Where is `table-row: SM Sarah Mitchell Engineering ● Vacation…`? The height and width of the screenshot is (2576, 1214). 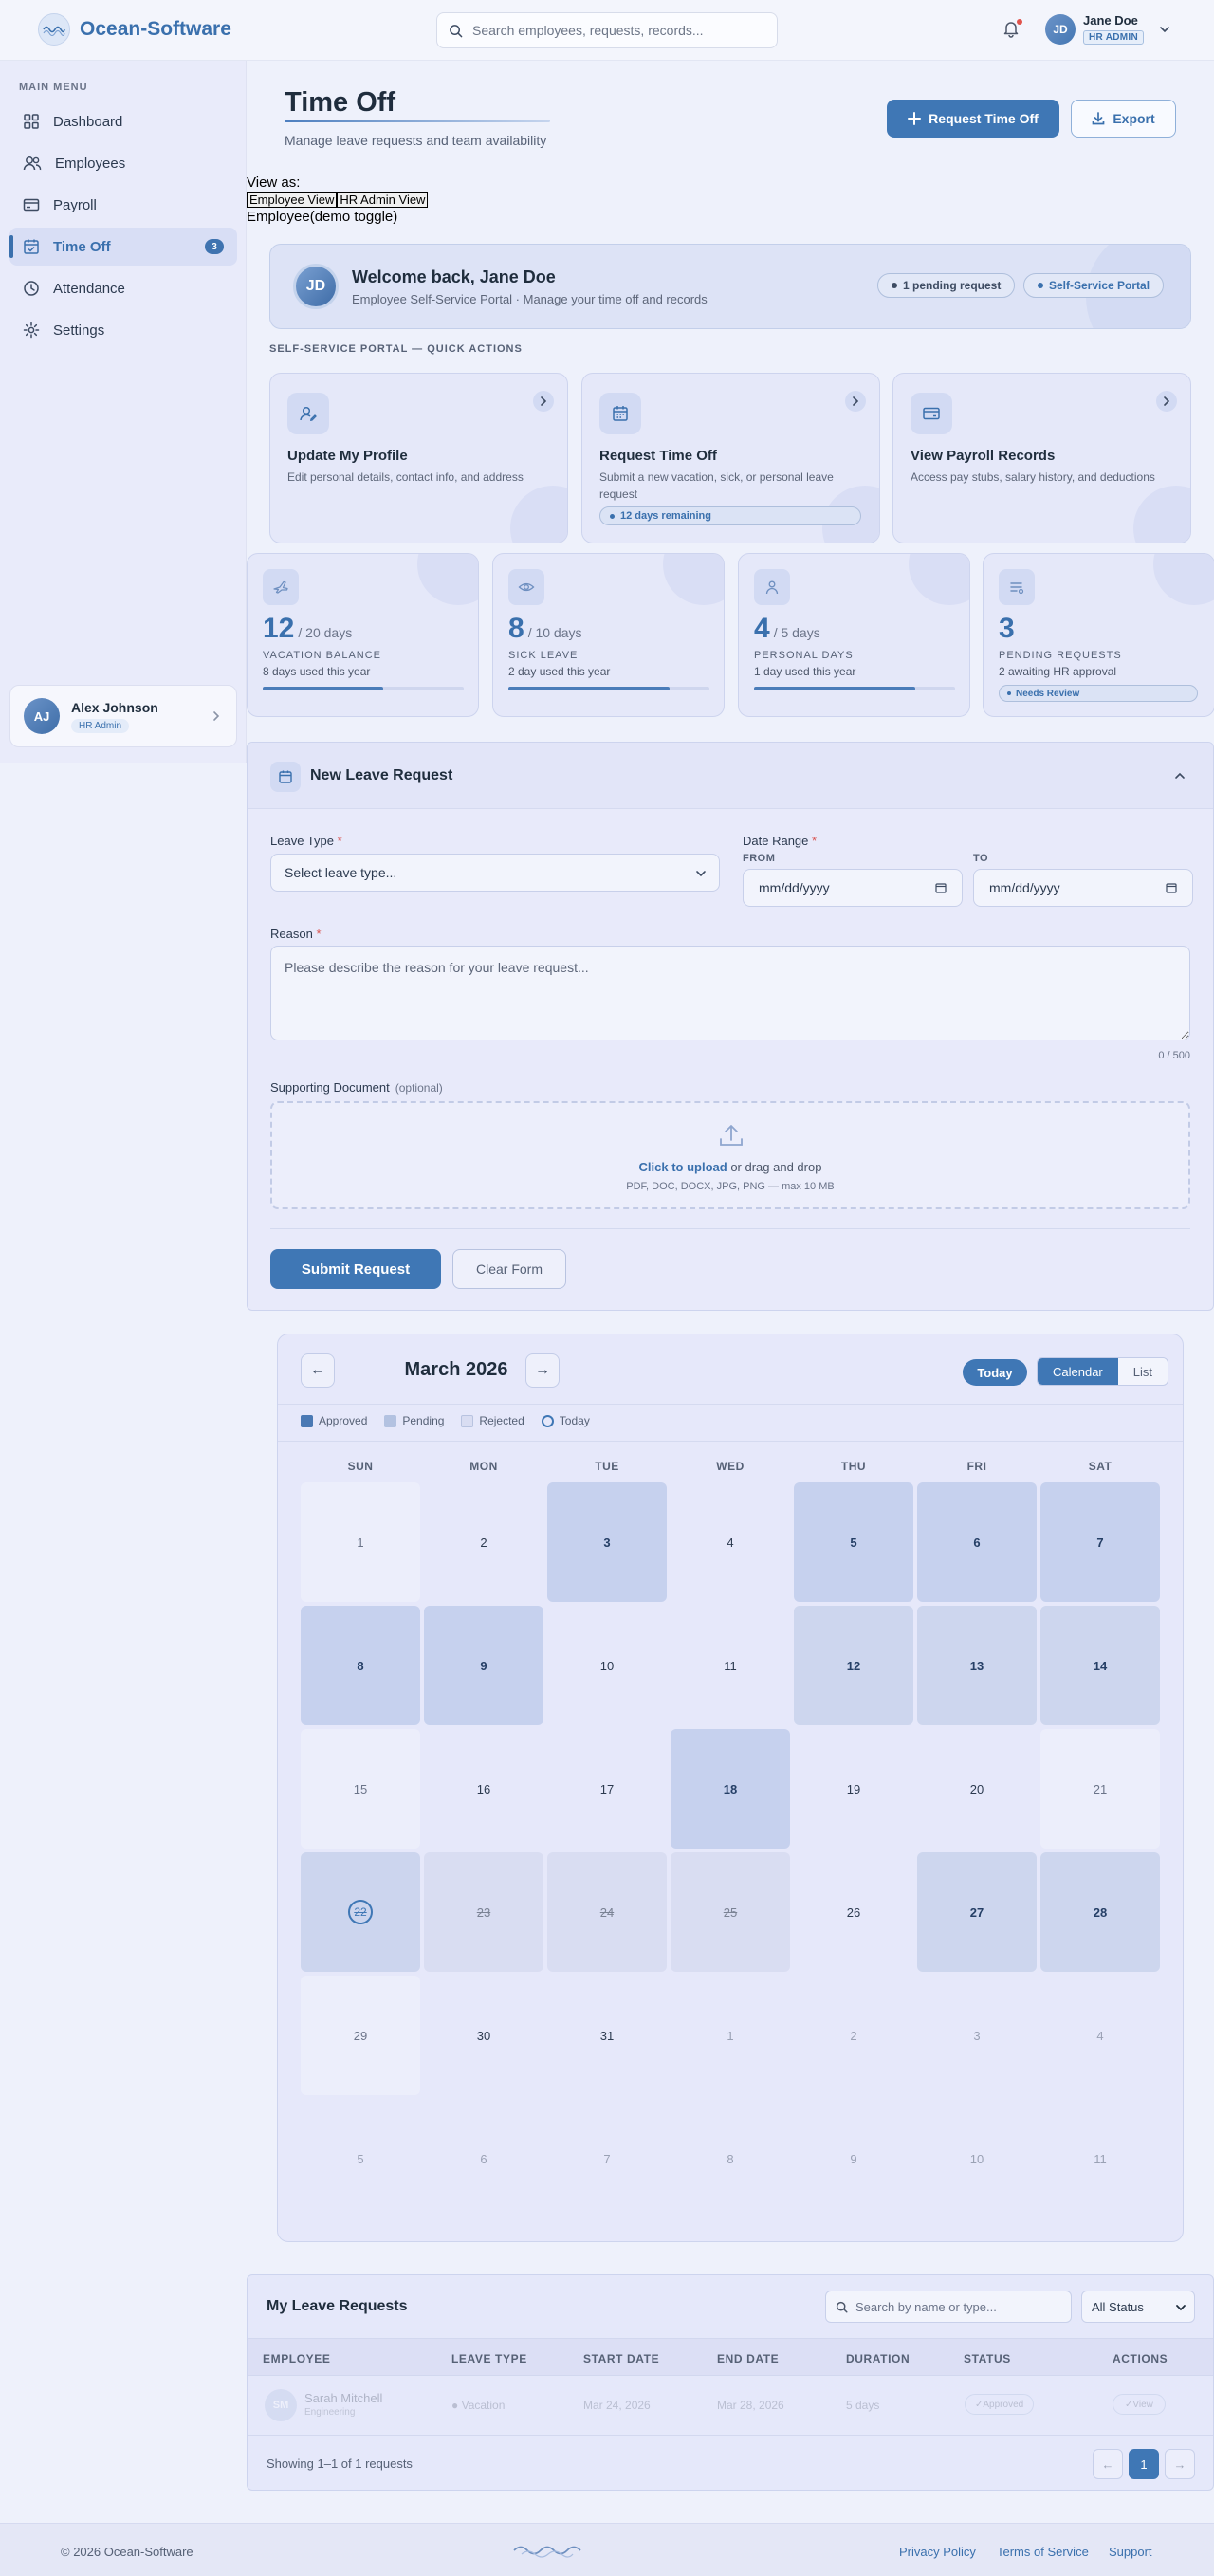
table-row: SM Sarah Mitchell Engineering ● Vacation… is located at coordinates (730, 2405).